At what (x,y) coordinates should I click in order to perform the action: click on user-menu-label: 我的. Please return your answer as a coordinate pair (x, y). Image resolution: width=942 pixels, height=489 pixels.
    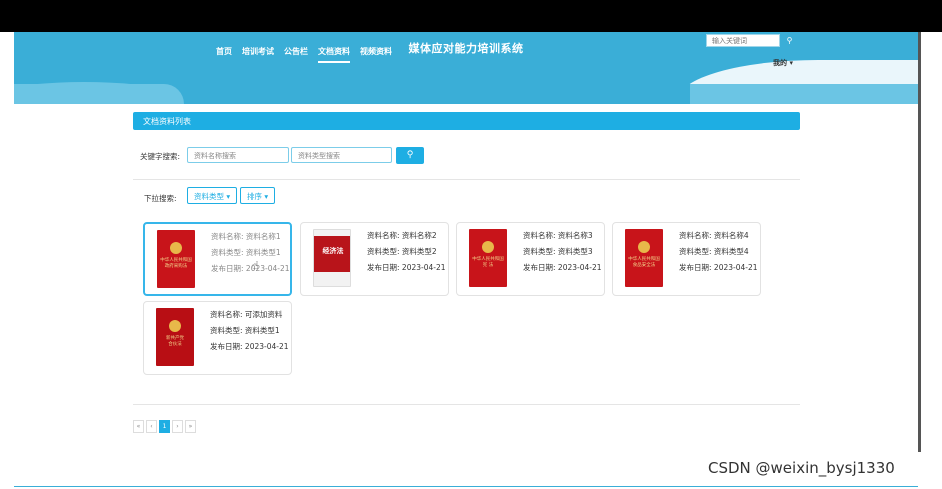
    Looking at the image, I should click on (780, 63).